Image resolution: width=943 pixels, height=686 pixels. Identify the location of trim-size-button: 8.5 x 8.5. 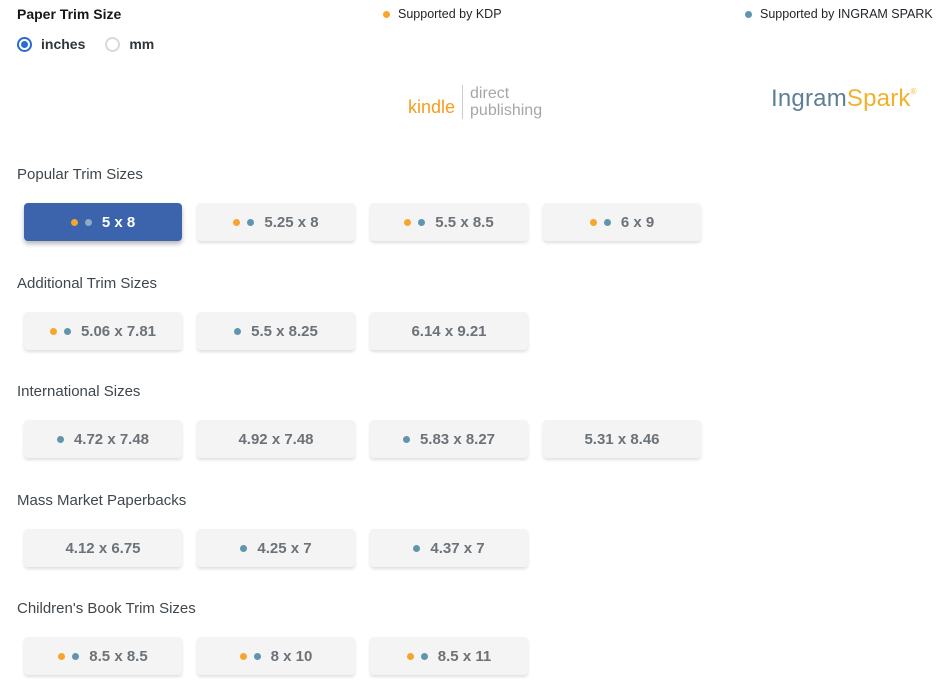
(103, 656).